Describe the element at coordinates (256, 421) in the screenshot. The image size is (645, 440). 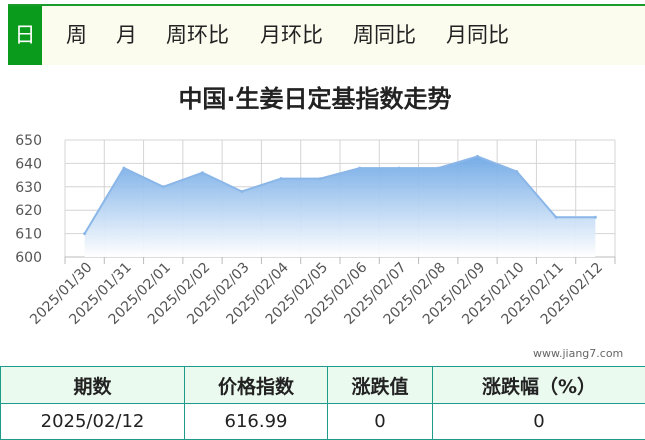
I see `cell-price-index: 616.99` at that location.